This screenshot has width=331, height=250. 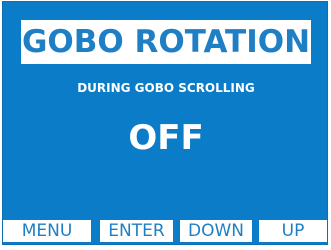 What do you see at coordinates (216, 231) in the screenshot?
I see `down-button: DOWN` at bounding box center [216, 231].